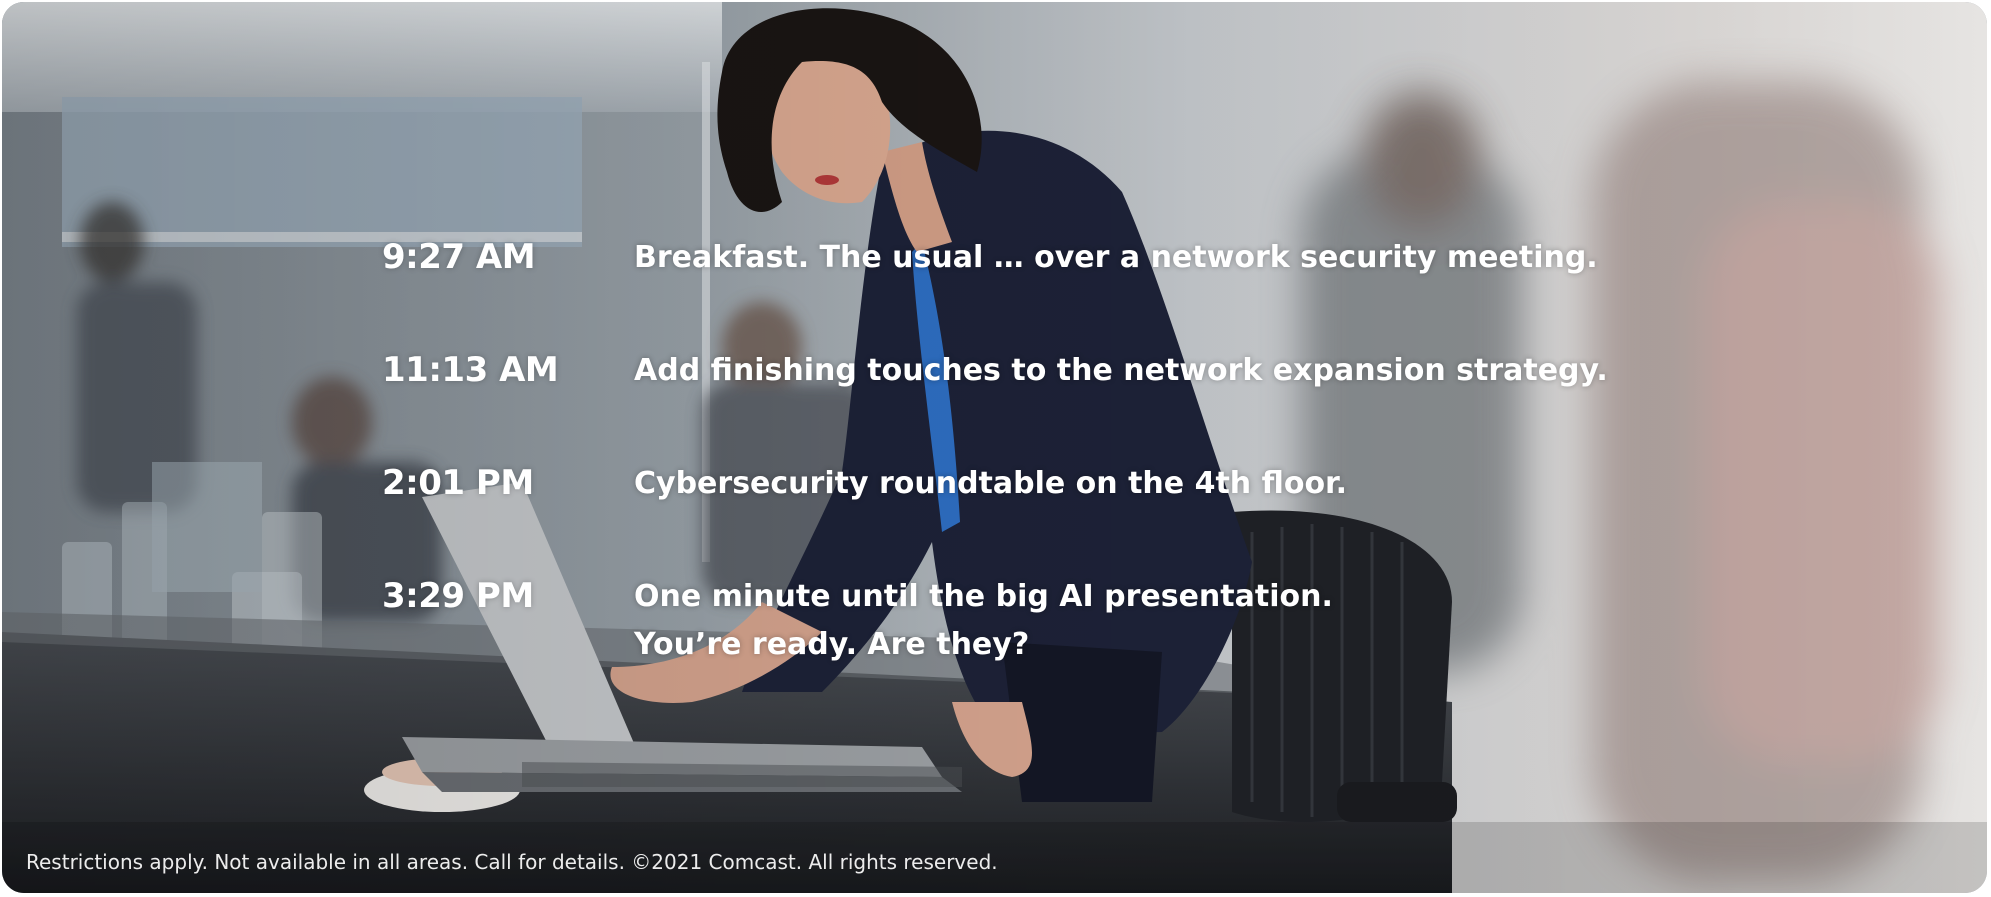 The height and width of the screenshot is (897, 1991). Describe the element at coordinates (459, 257) in the screenshot. I see `schedule-time: 9:27 AM` at that location.